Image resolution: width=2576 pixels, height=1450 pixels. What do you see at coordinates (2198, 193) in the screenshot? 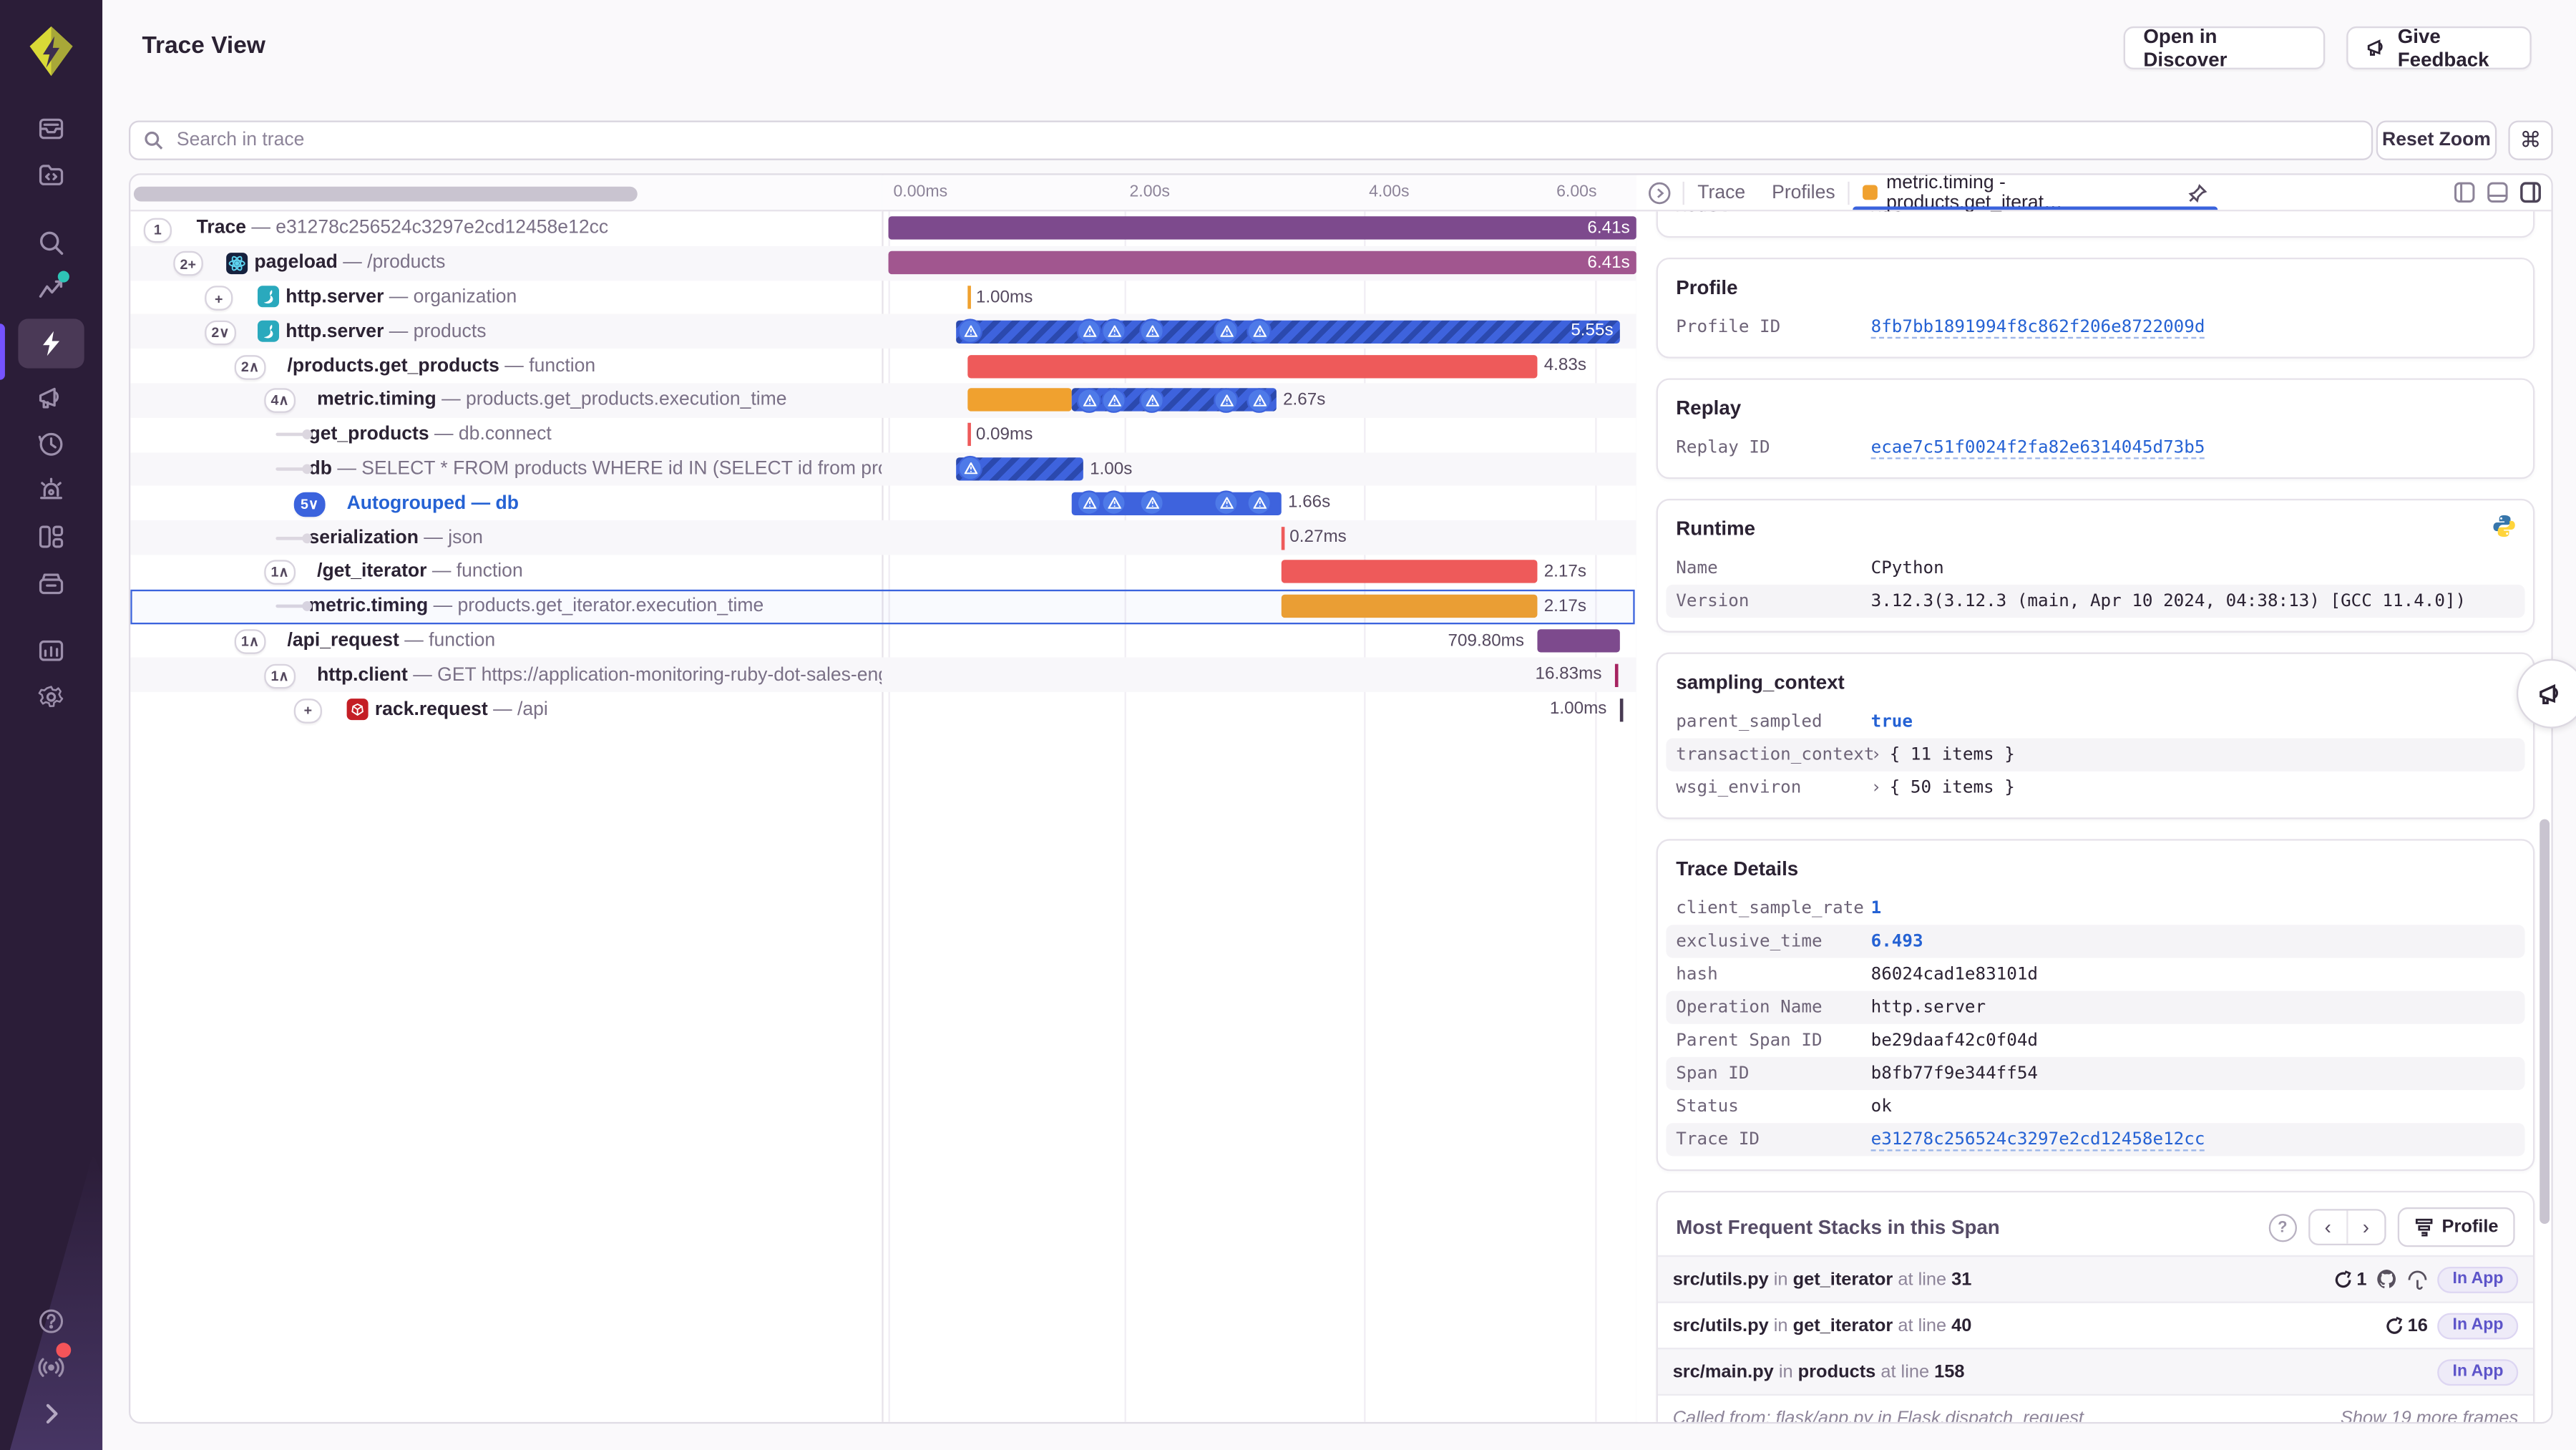
I see `pin-icon` at bounding box center [2198, 193].